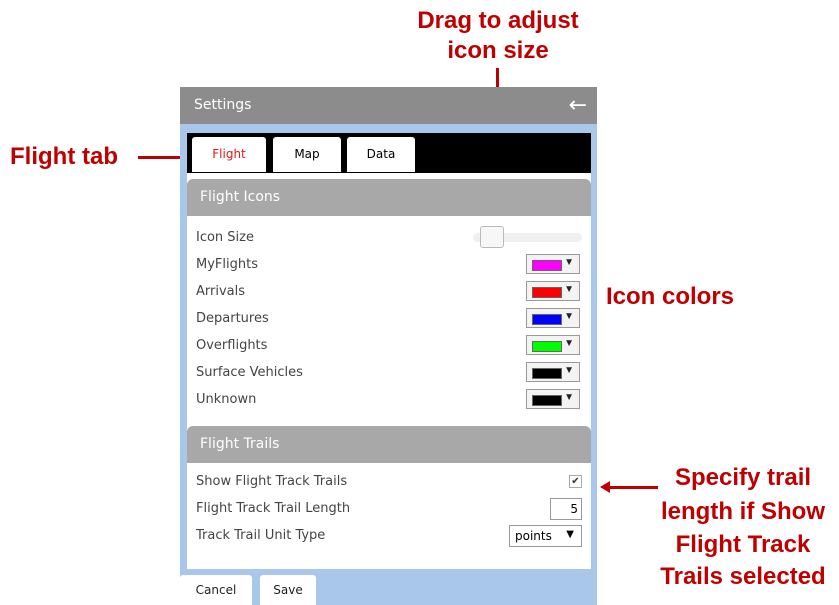  What do you see at coordinates (634, 487) in the screenshot?
I see `annotation-trail-arrow` at bounding box center [634, 487].